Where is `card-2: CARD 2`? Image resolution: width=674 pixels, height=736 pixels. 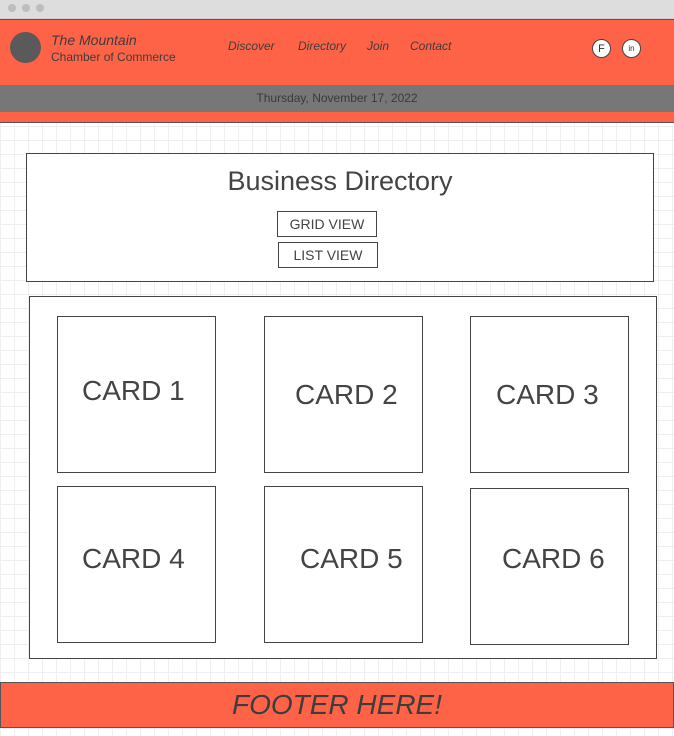 card-2: CARD 2 is located at coordinates (343, 394).